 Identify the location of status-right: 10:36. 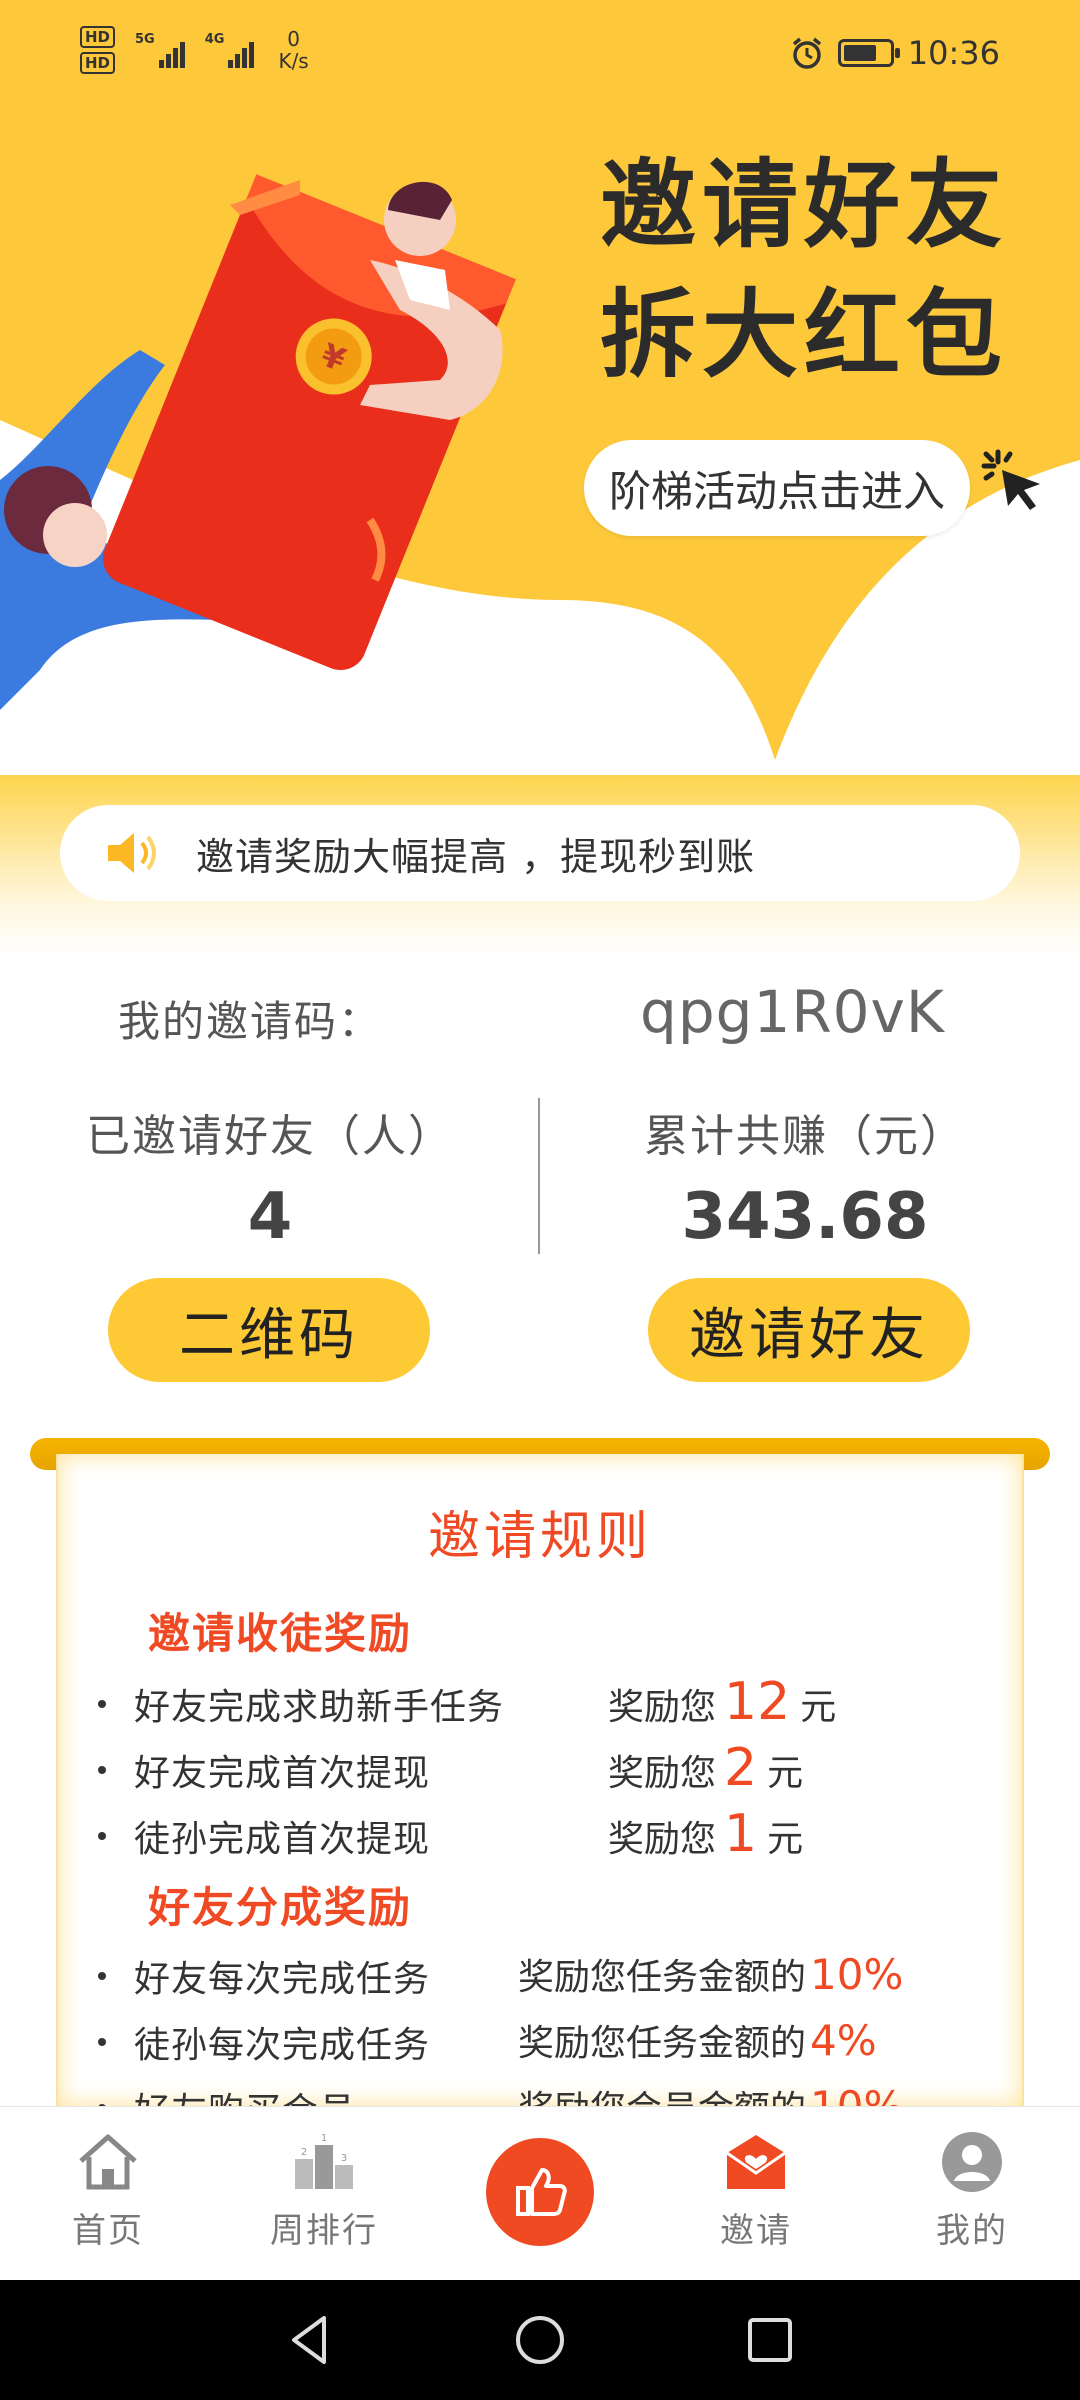
(895, 53).